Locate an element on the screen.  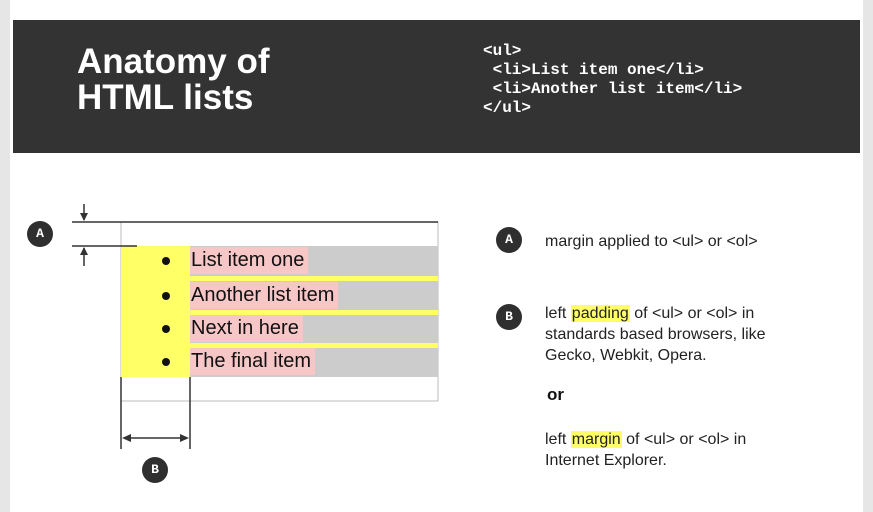
margin-highlight: margin is located at coordinates (596, 439).